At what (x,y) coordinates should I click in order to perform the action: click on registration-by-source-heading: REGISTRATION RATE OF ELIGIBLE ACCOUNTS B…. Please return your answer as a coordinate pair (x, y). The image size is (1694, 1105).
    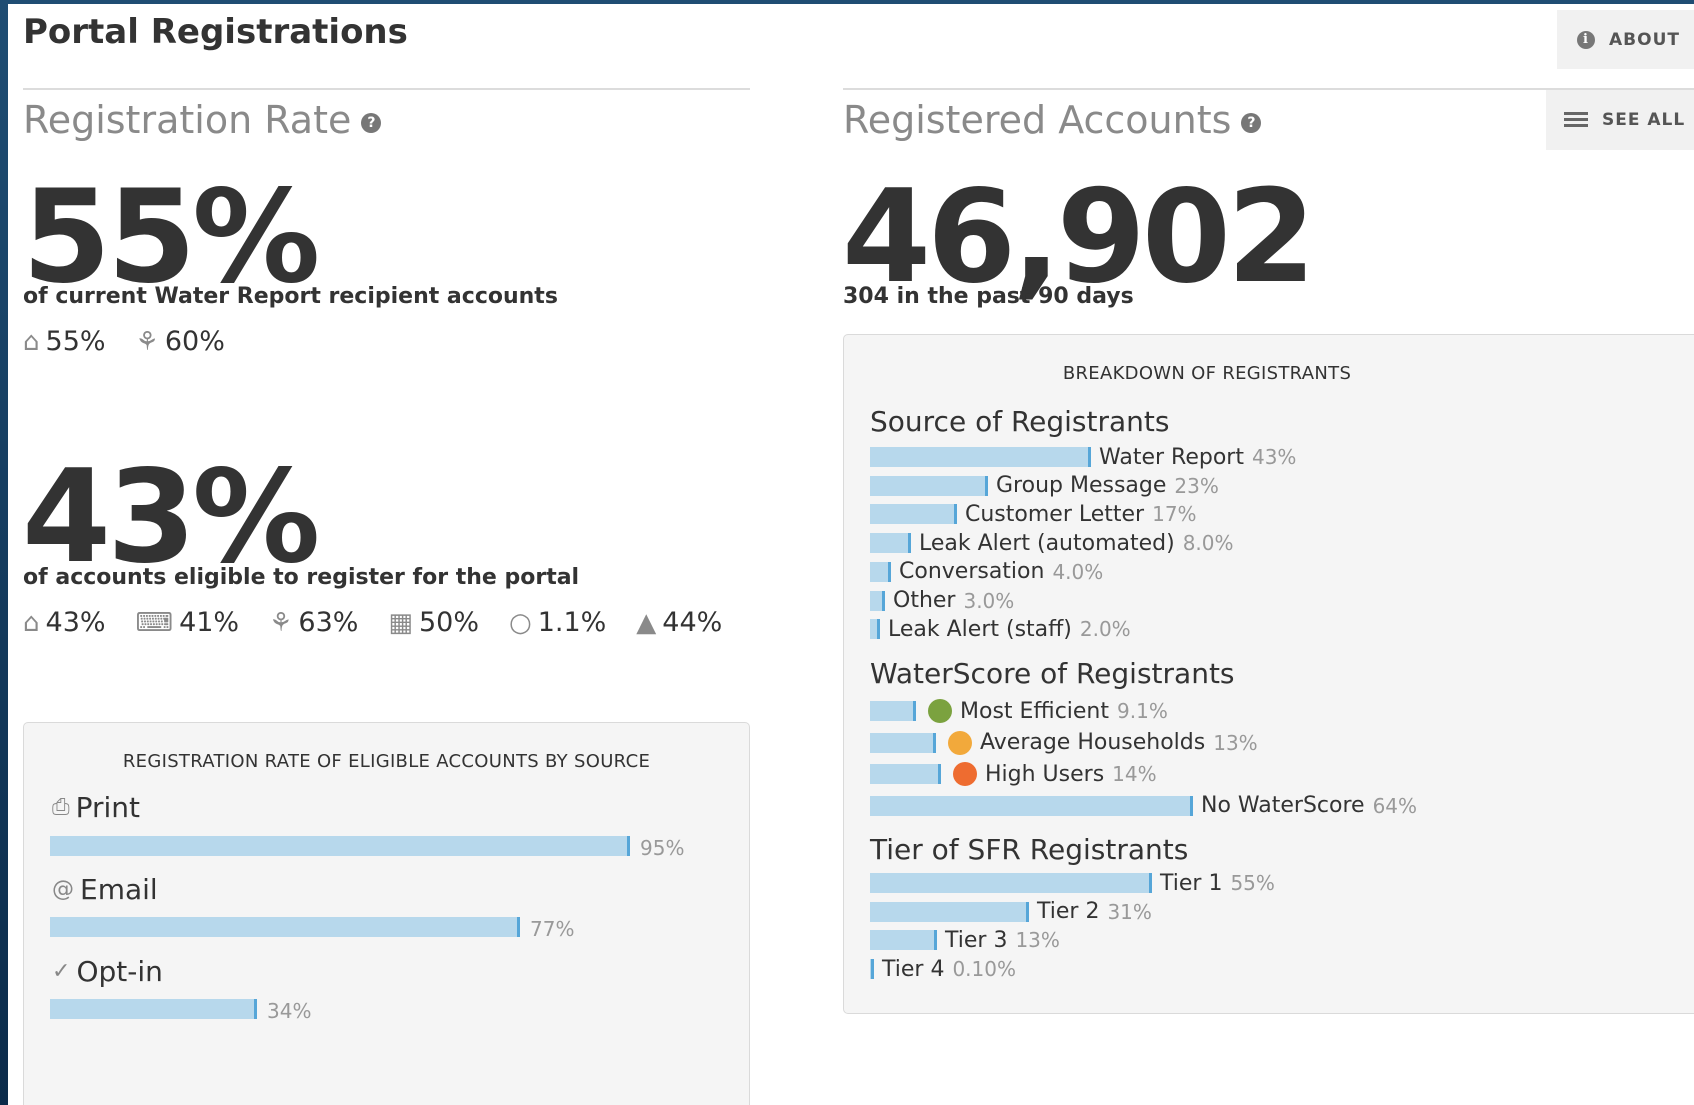
    Looking at the image, I should click on (386, 761).